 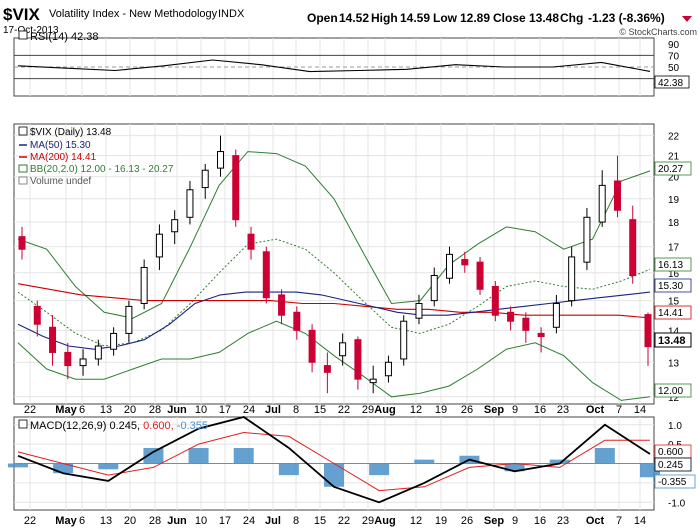 I want to click on ma200-legend: MA(200) 14.41, so click(x=63, y=157).